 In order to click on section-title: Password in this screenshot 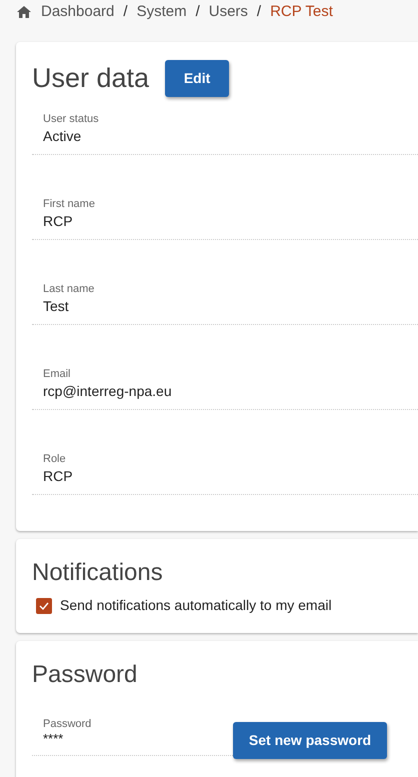, I will do `click(85, 675)`.